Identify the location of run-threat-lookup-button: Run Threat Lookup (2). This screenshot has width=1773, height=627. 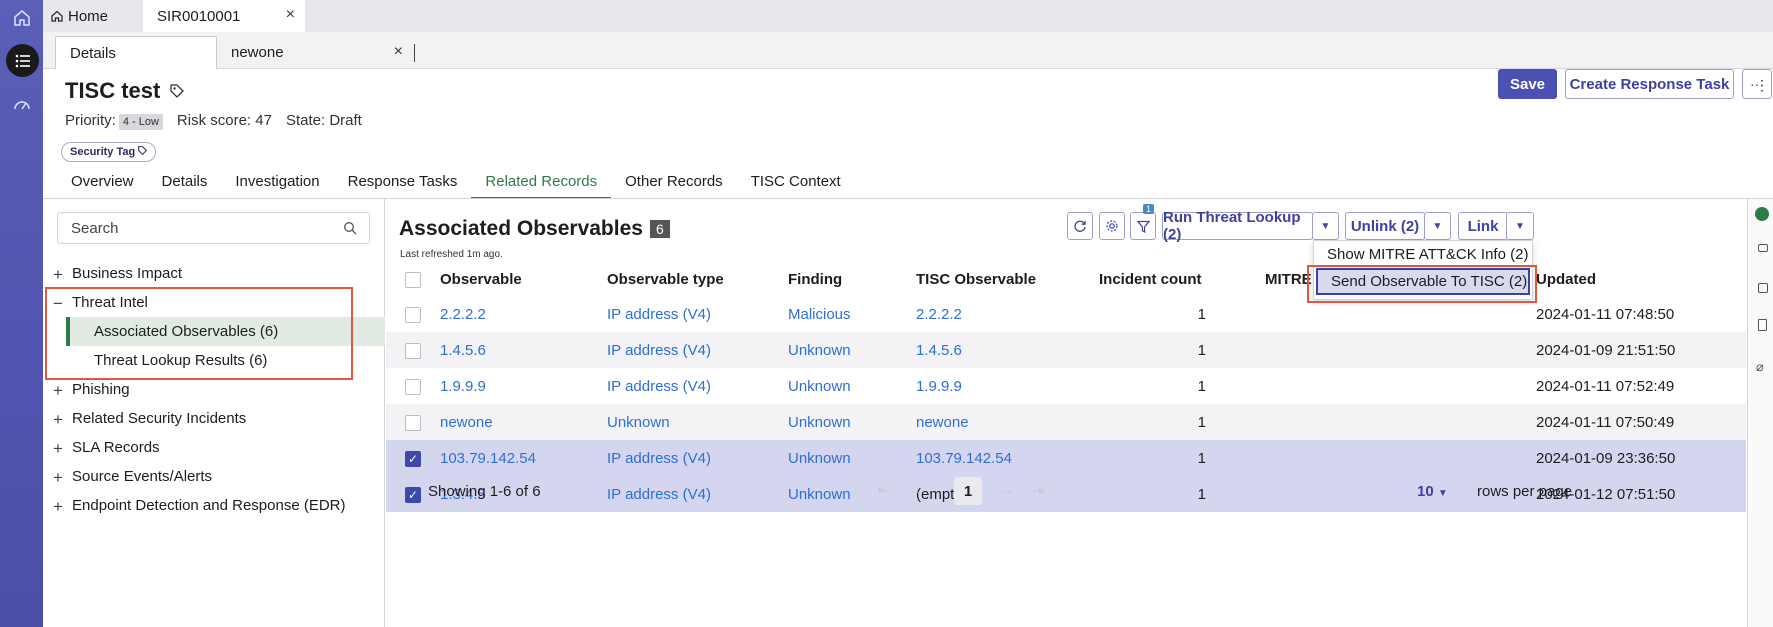
(1237, 226).